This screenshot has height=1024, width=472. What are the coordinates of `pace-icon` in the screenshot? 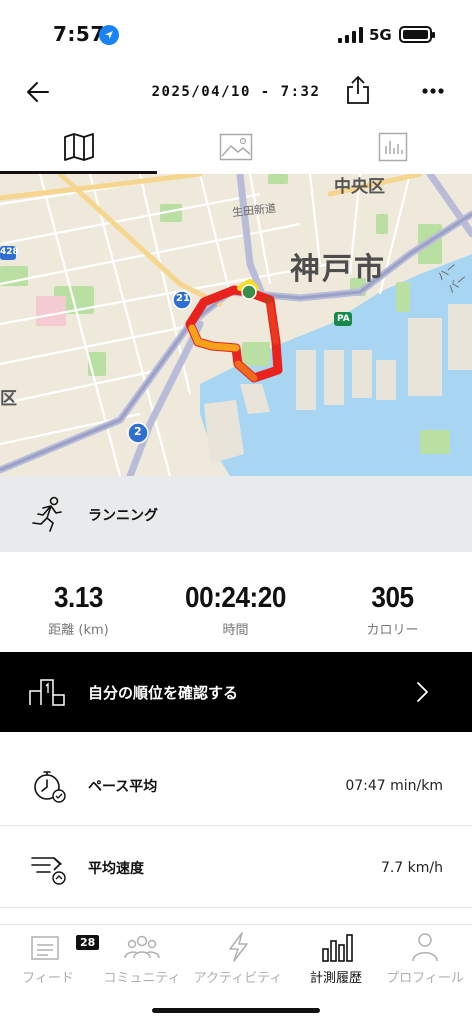 It's located at (50, 787).